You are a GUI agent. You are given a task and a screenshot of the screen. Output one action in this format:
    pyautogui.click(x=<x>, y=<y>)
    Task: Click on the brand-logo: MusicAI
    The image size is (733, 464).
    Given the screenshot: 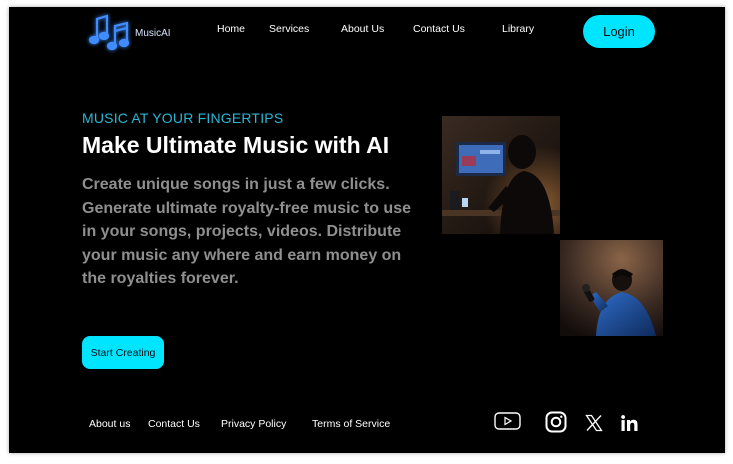 What is the action you would take?
    pyautogui.click(x=130, y=32)
    